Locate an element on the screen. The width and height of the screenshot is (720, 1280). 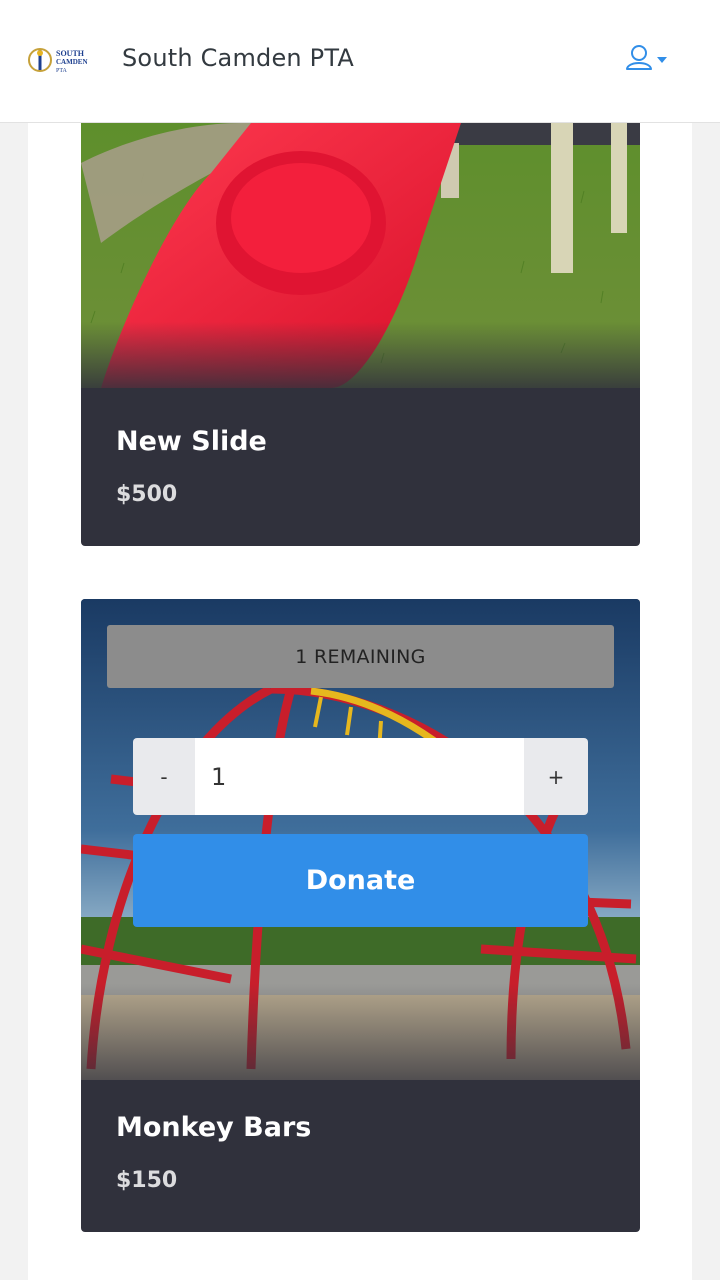
quantity-stepper: - + is located at coordinates (360, 776).